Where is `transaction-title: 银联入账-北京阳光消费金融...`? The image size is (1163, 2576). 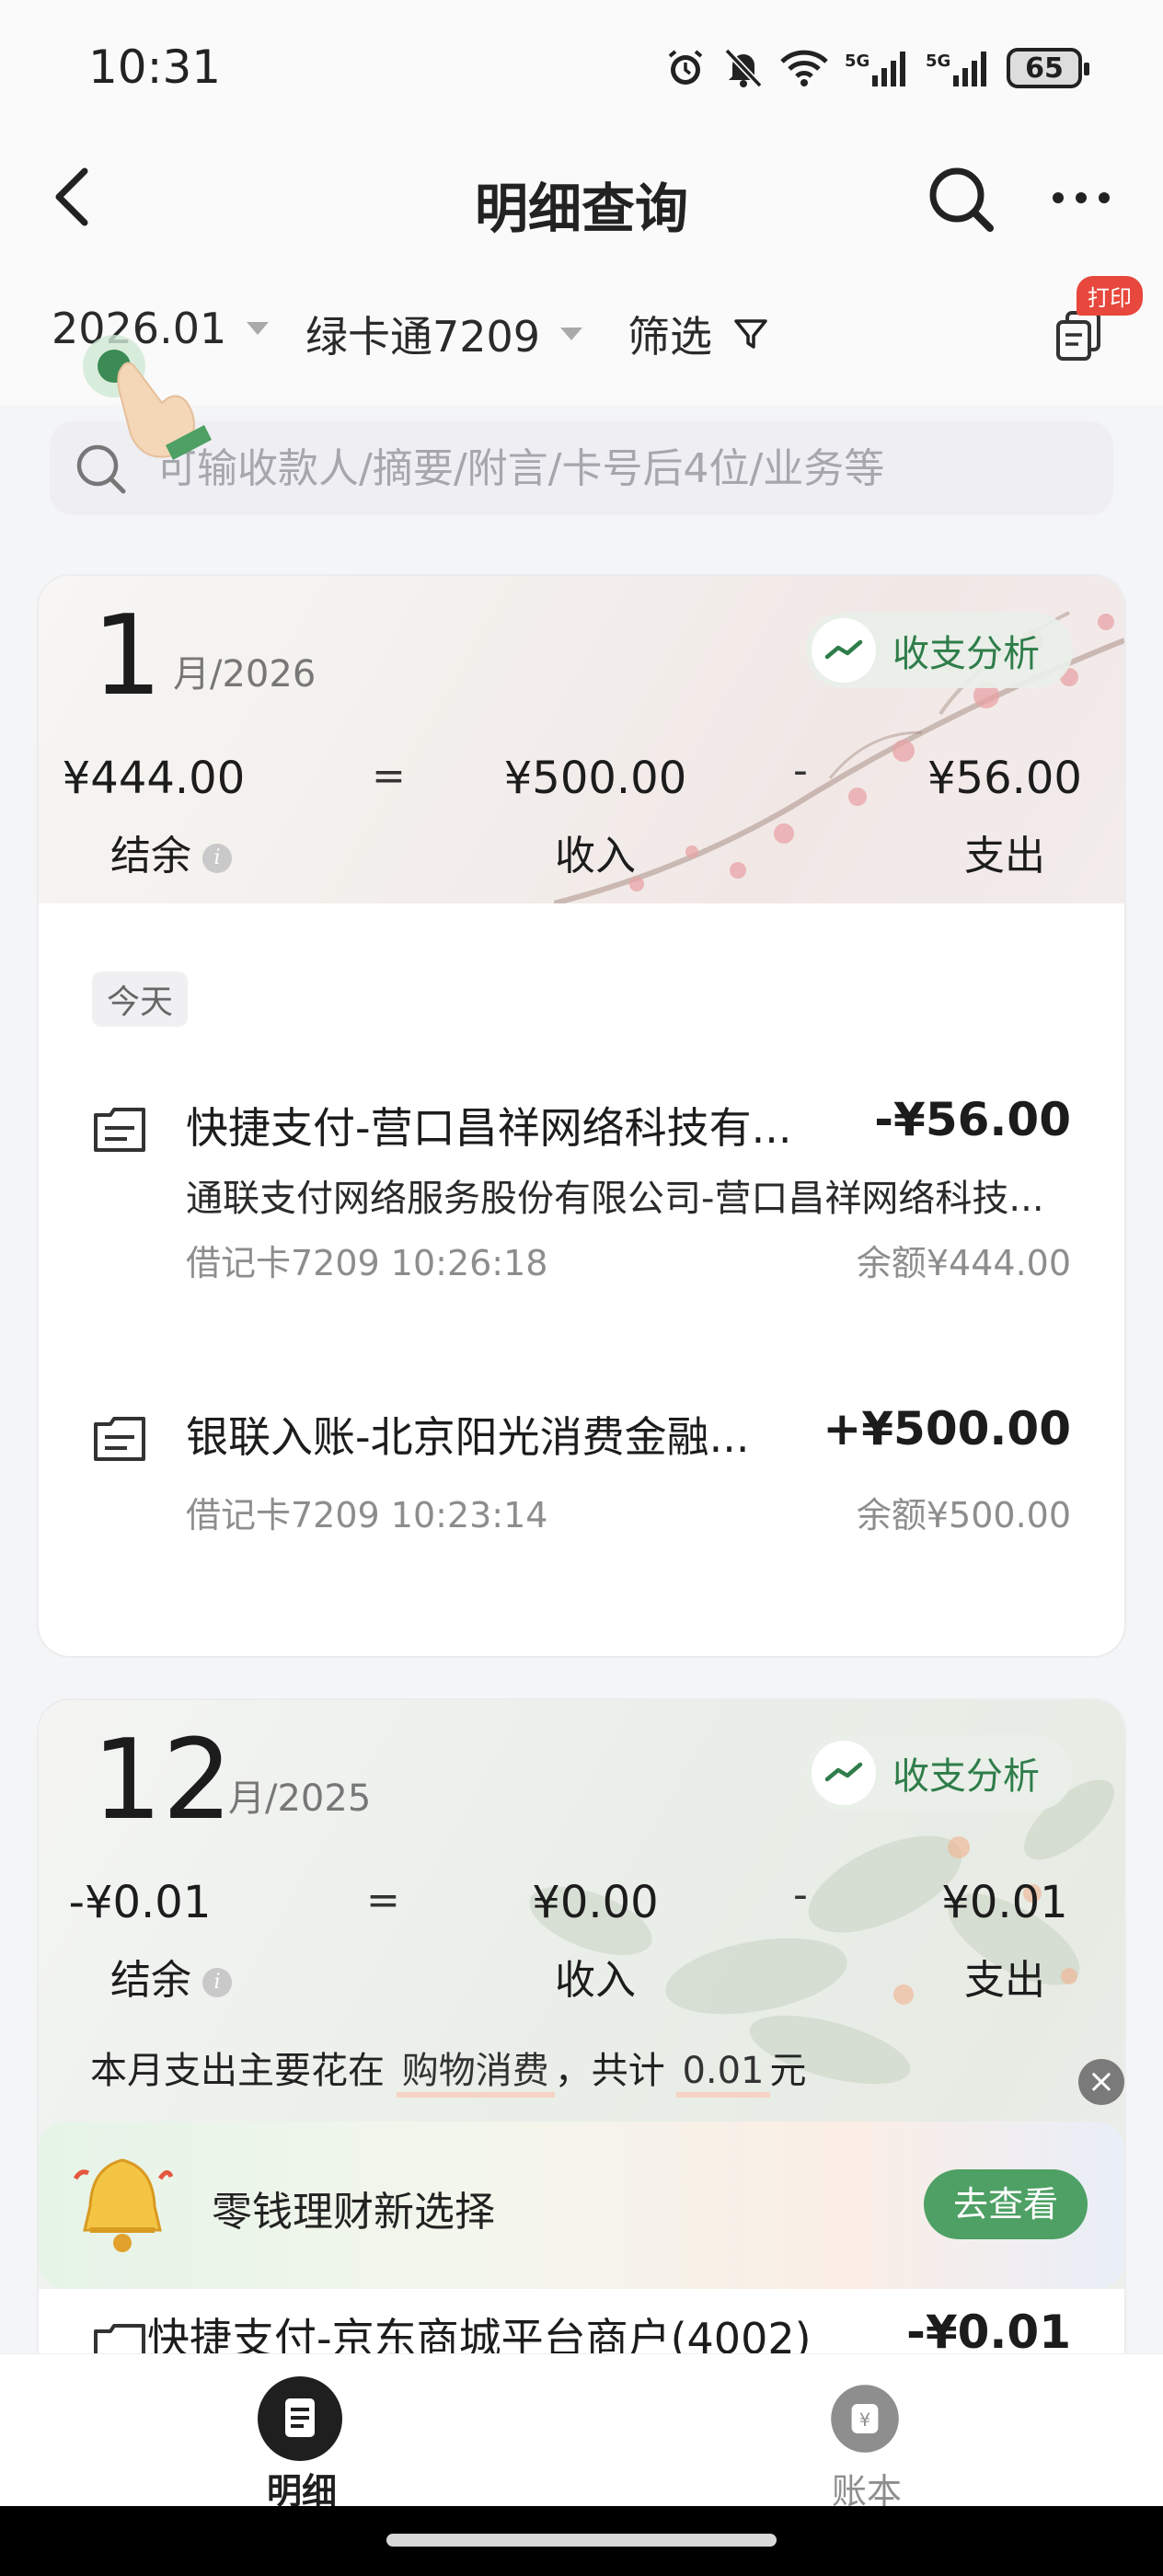
transaction-title: 银联入账-北京阳光消费金融... is located at coordinates (468, 1437).